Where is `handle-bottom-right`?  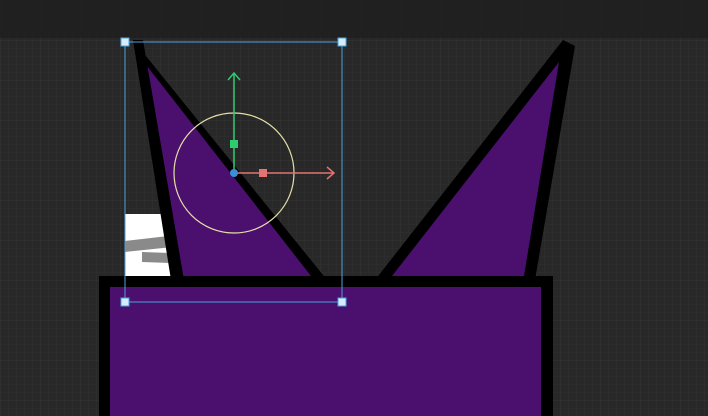 handle-bottom-right is located at coordinates (342, 302).